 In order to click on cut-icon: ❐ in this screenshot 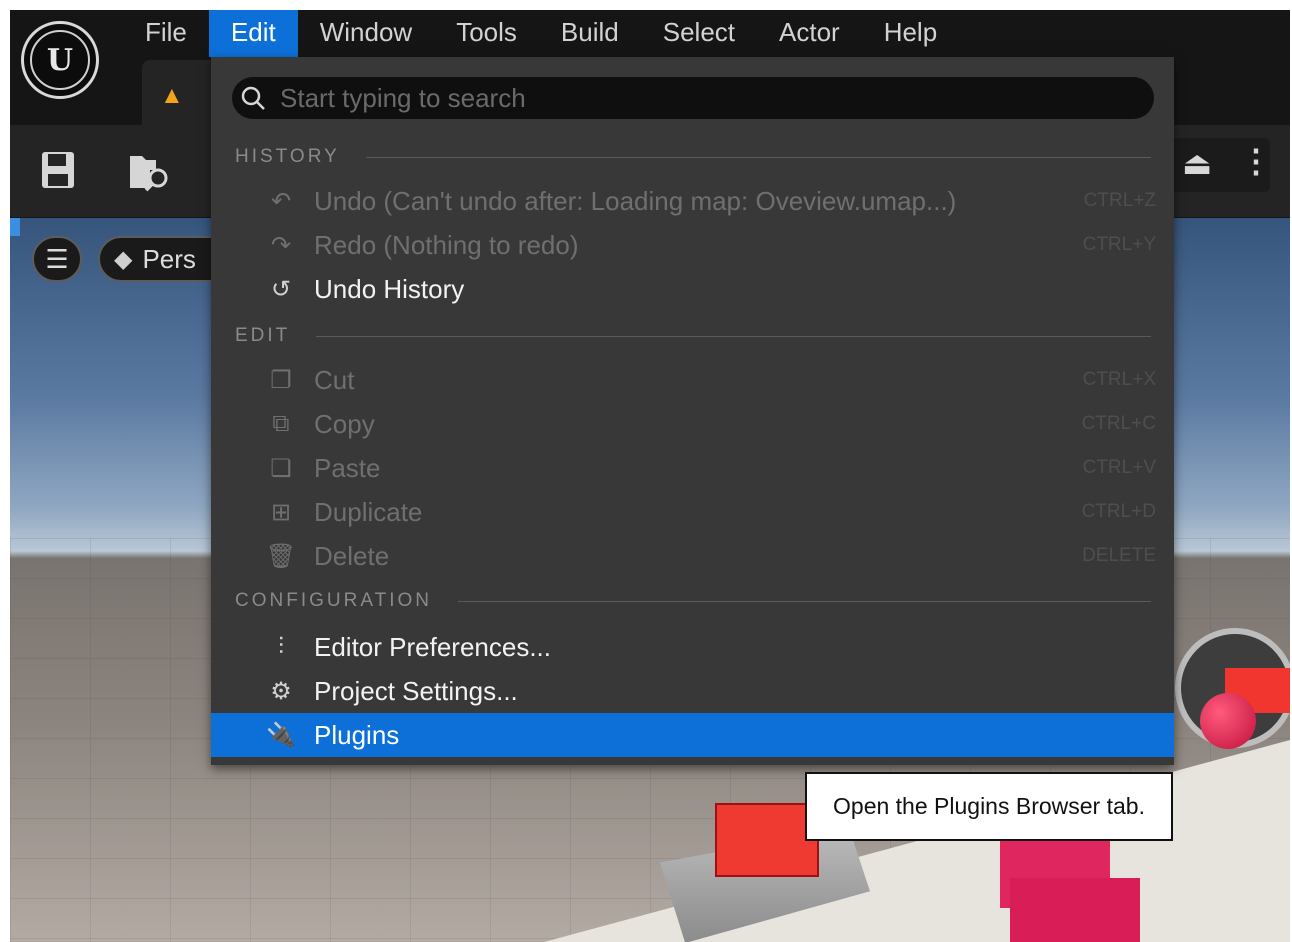, I will do `click(281, 380)`.